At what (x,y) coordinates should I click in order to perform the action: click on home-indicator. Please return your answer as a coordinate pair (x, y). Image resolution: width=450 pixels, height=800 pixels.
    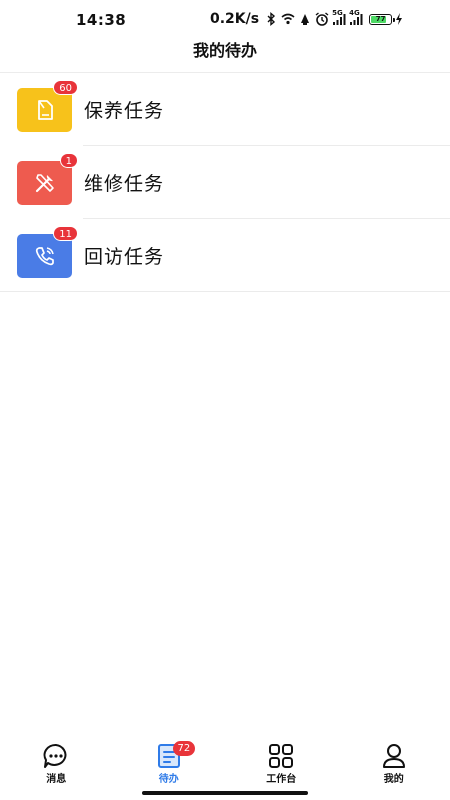
    Looking at the image, I should click on (225, 793).